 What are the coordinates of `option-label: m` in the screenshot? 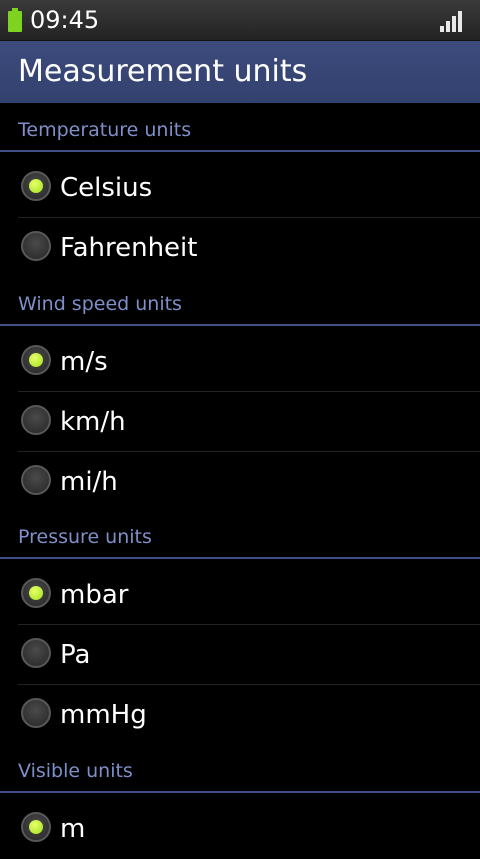 It's located at (73, 829).